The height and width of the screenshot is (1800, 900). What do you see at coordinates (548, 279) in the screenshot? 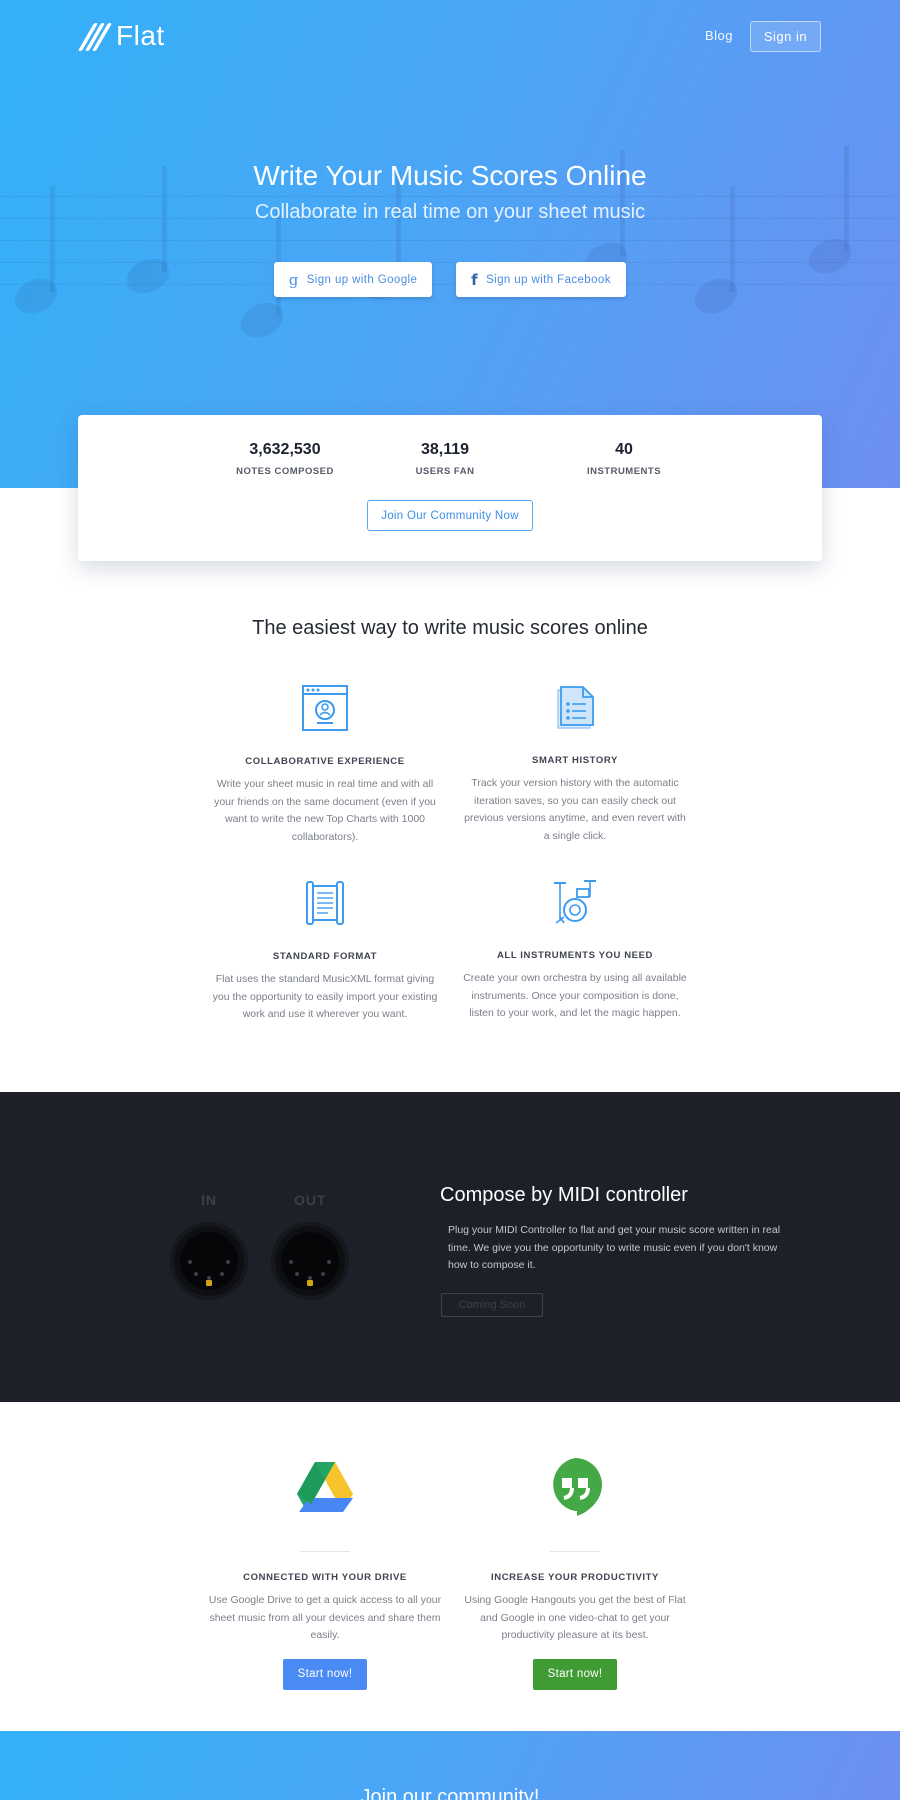
I see `sign-up-facebook-label: Sign up with Facebook` at bounding box center [548, 279].